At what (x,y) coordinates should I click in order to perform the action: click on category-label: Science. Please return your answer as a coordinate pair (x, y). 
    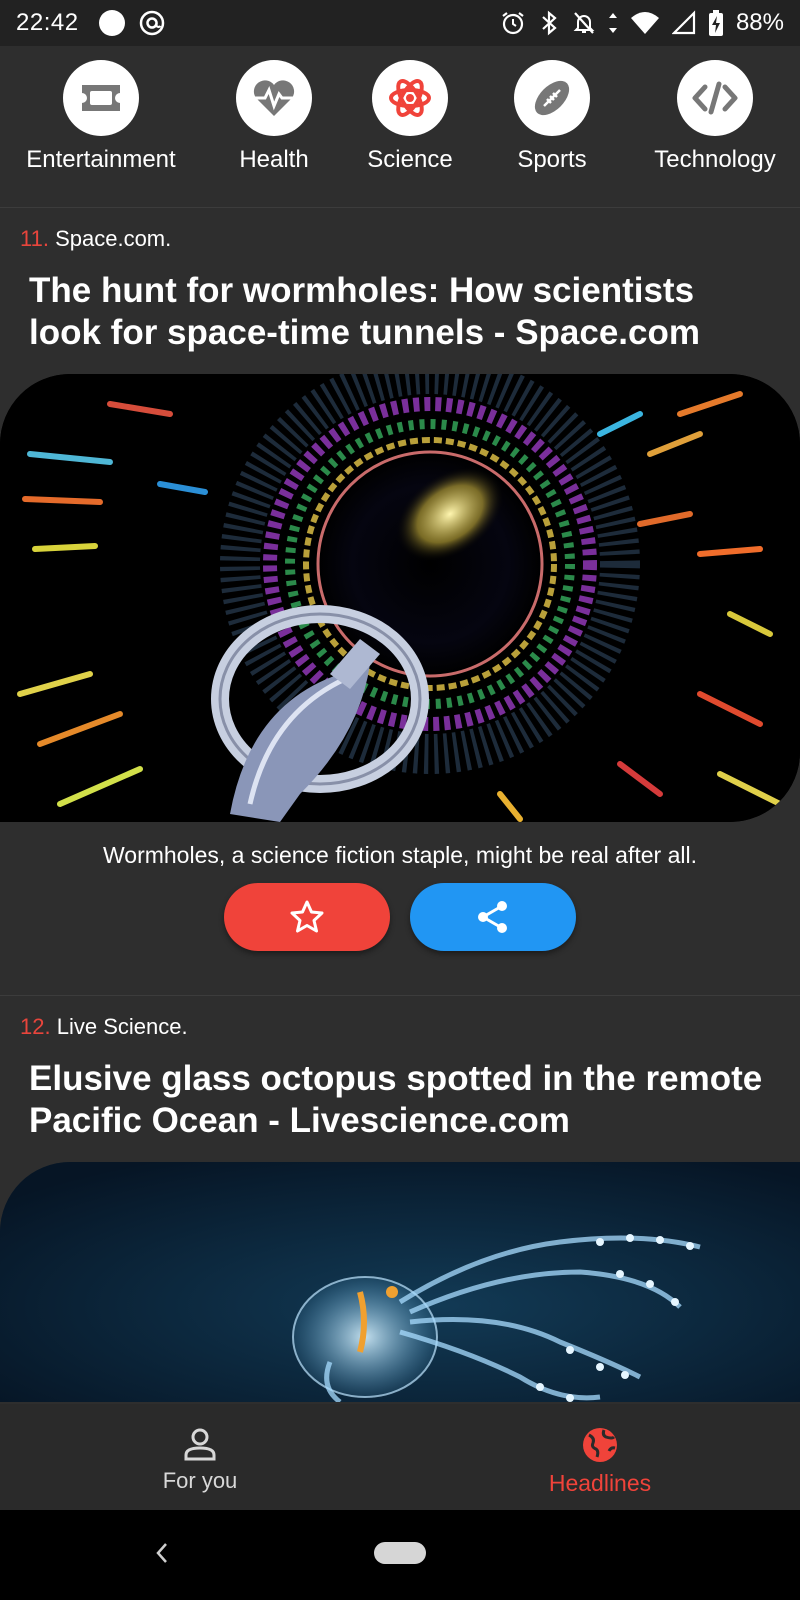
    Looking at the image, I should click on (410, 159).